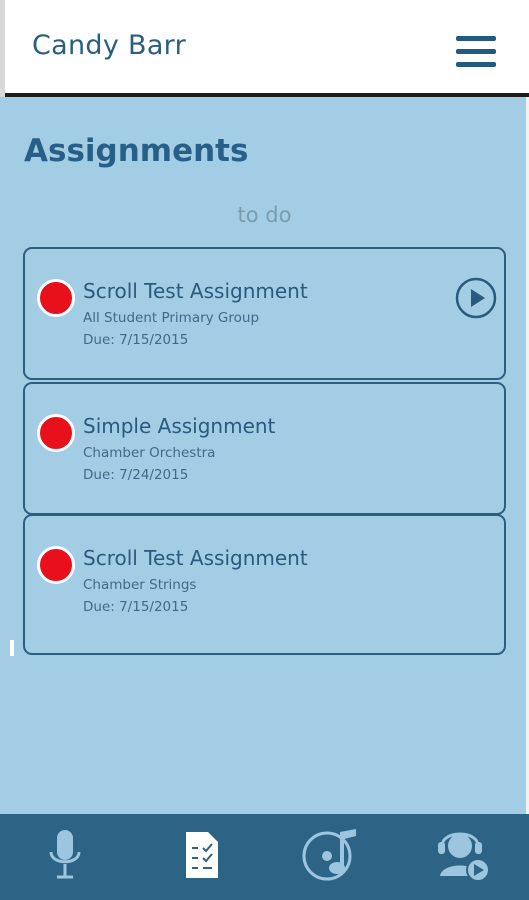 The image size is (529, 900). I want to click on header-edge, so click(2, 48).